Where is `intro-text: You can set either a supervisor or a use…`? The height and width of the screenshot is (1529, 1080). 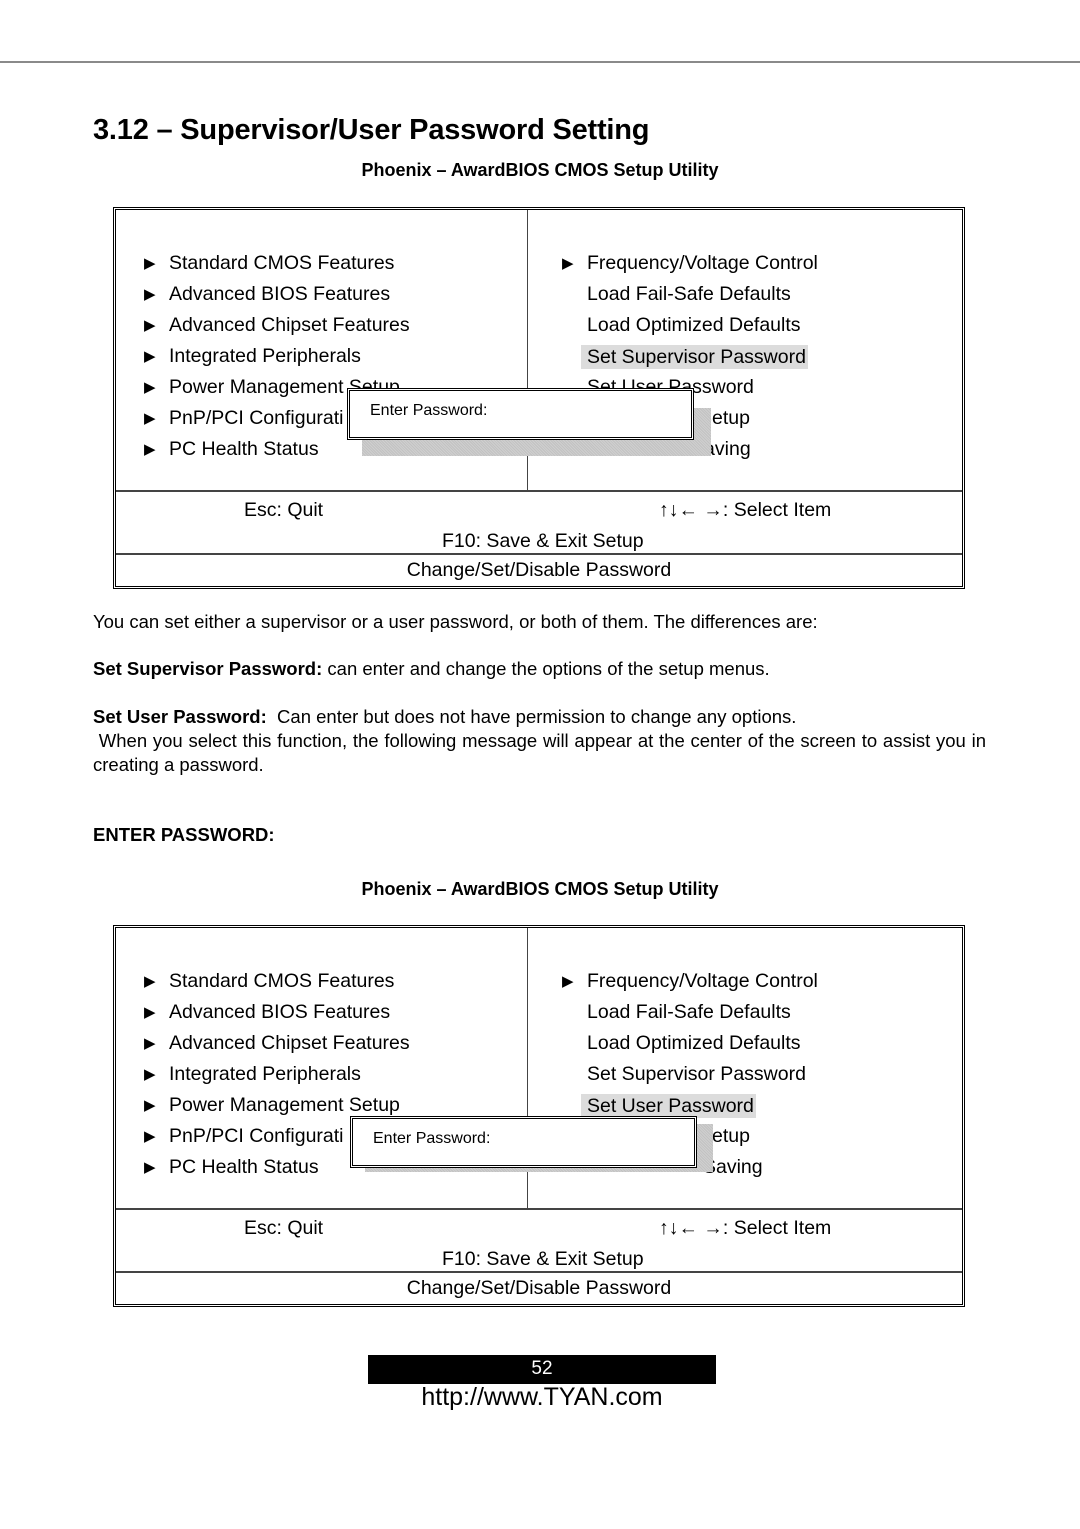 intro-text: You can set either a supervisor or a use… is located at coordinates (455, 621).